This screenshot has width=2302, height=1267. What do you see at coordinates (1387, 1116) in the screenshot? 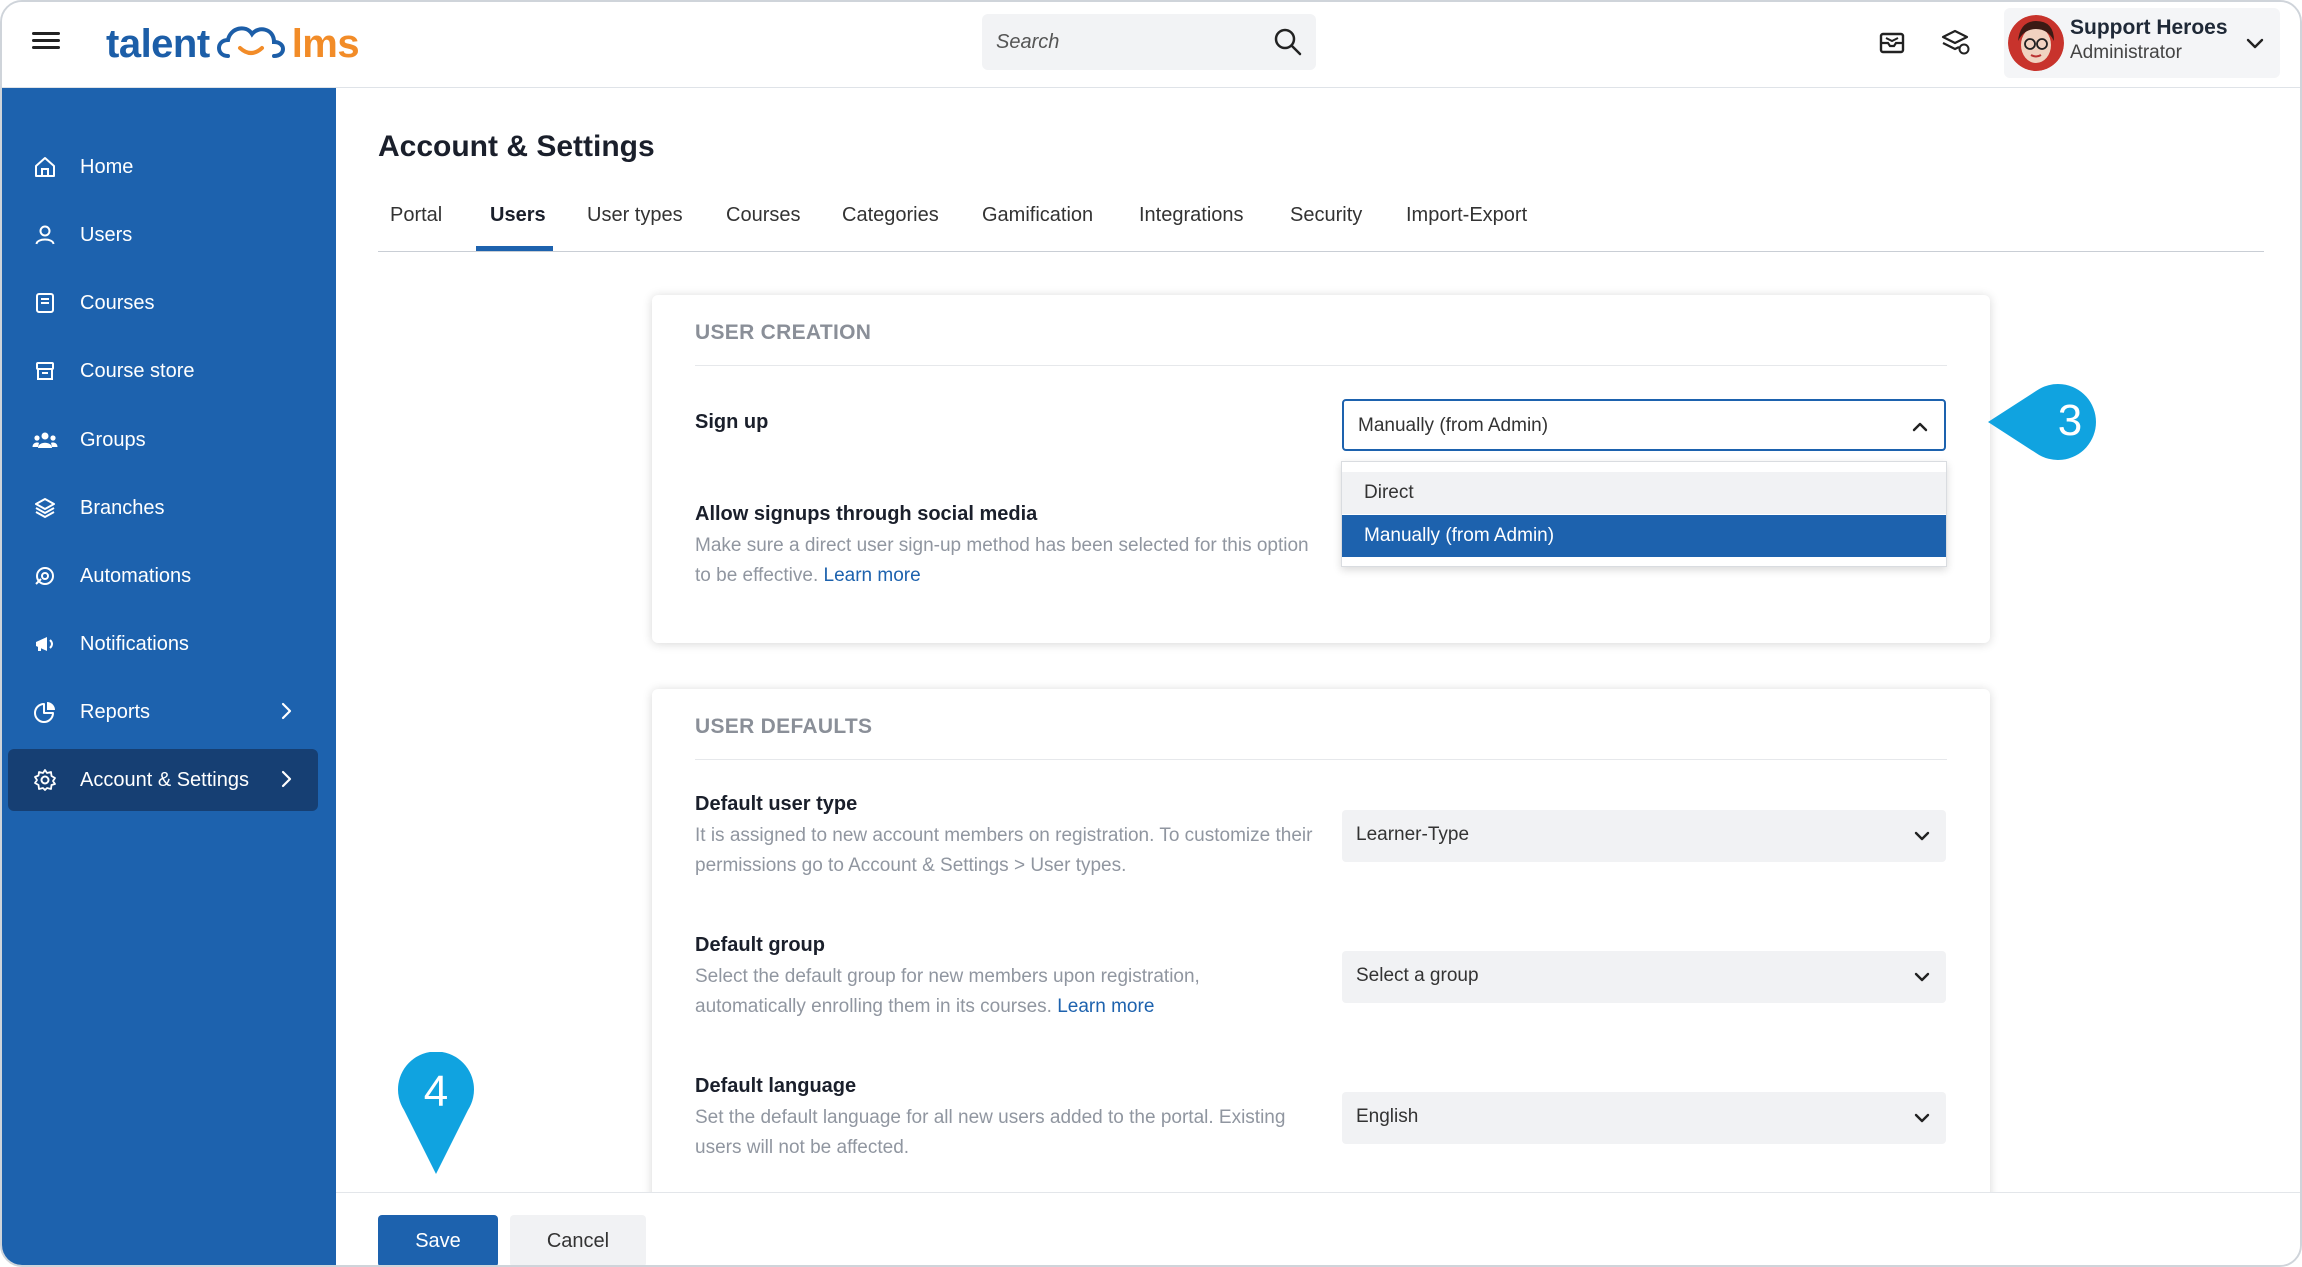
I see `select-value: English` at bounding box center [1387, 1116].